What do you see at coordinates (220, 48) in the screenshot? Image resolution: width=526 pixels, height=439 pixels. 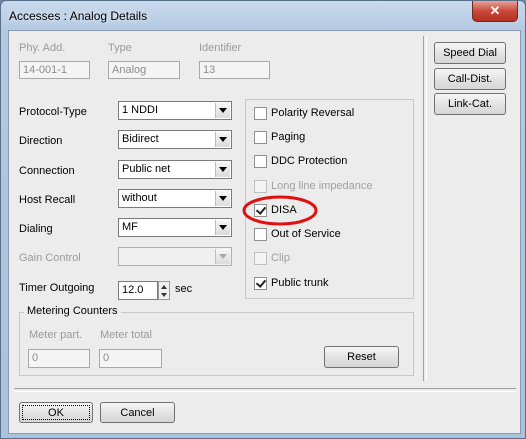 I see `identifier-label: Identifier` at bounding box center [220, 48].